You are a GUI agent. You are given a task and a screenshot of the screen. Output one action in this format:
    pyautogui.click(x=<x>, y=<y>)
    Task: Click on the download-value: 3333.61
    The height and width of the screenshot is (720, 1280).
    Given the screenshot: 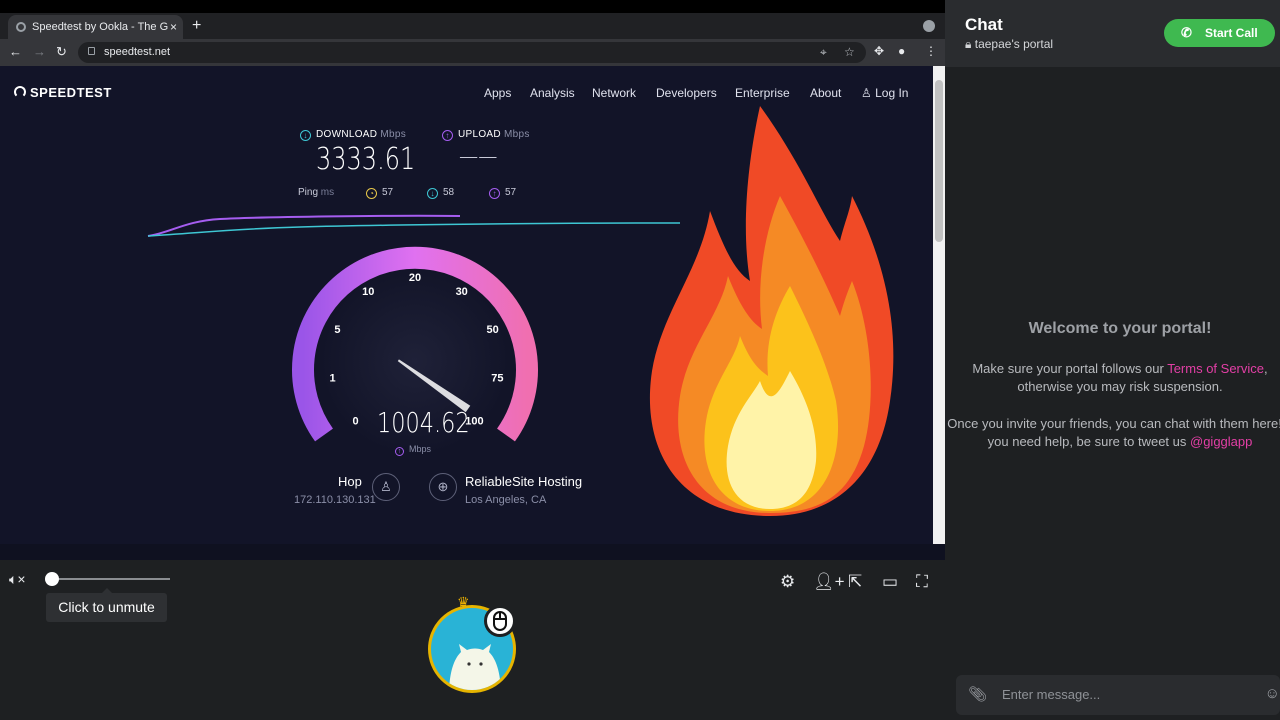 What is the action you would take?
    pyautogui.click(x=366, y=159)
    